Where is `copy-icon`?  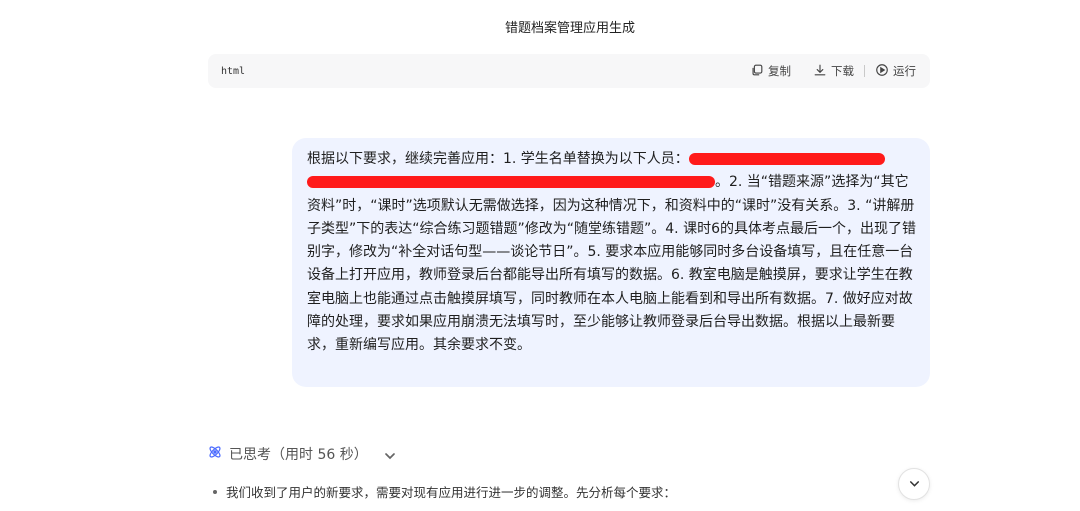 copy-icon is located at coordinates (757, 71).